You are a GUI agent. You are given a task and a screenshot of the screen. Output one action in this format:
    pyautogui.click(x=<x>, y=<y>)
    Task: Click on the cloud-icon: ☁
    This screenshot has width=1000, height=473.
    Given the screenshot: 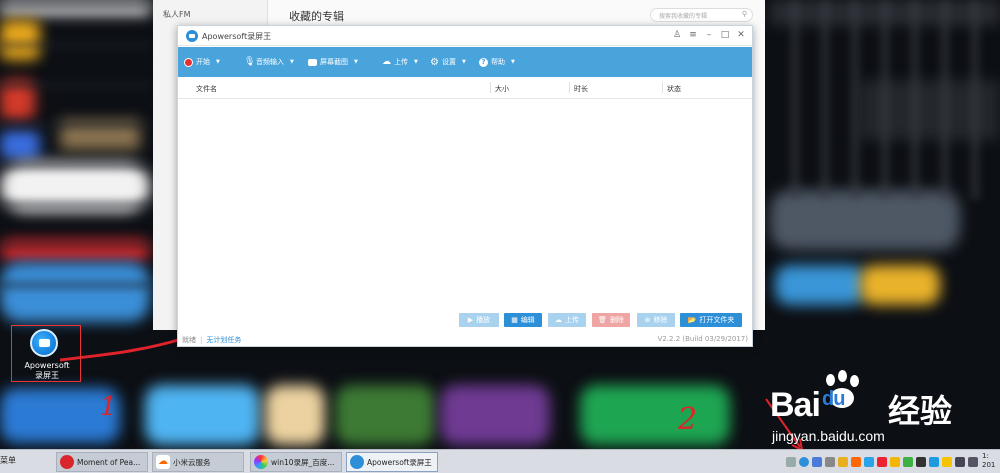 What is the action you would take?
    pyautogui.click(x=163, y=462)
    